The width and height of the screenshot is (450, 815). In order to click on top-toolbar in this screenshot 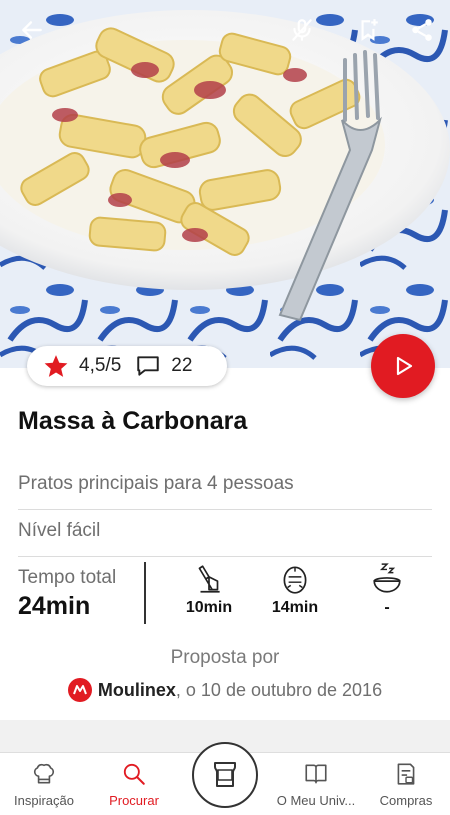, I will do `click(225, 30)`.